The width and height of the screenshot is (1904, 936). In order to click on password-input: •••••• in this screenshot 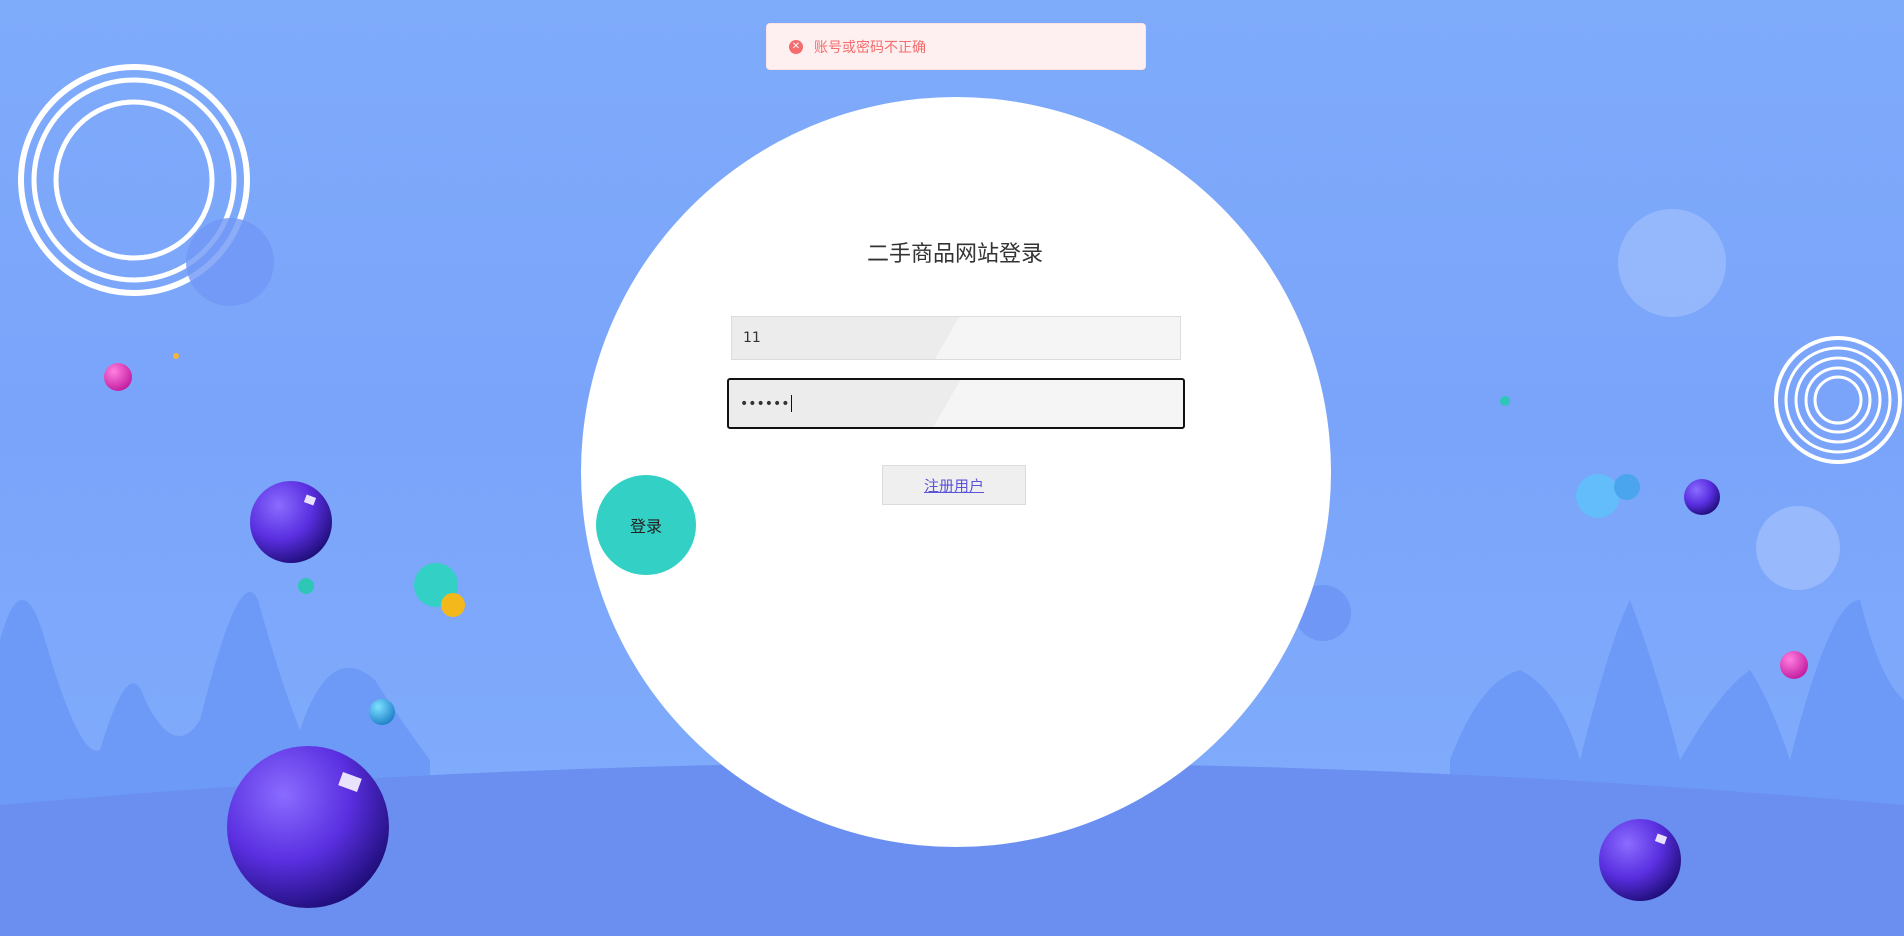, I will do `click(956, 403)`.